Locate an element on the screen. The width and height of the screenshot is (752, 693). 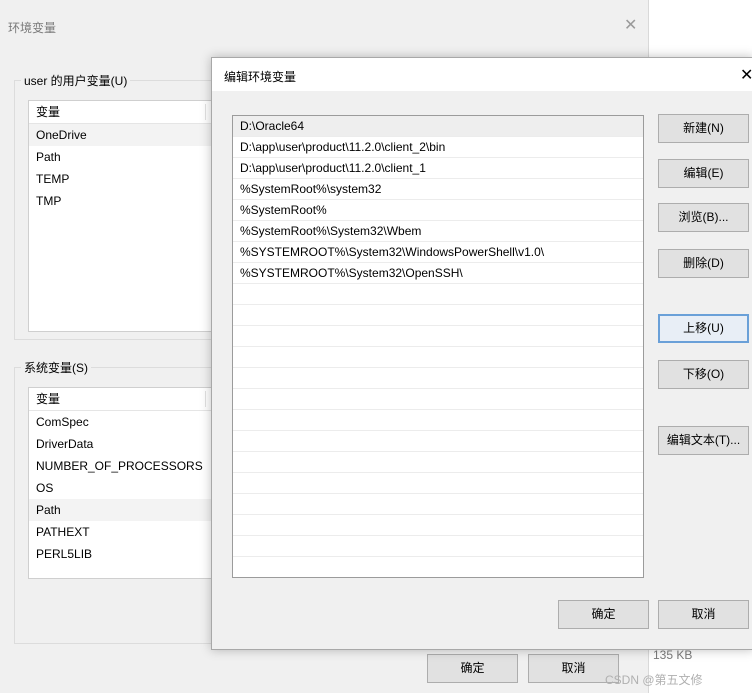
list-item: NUMBER_OF_PROCESSORS is located at coordinates (129, 466).